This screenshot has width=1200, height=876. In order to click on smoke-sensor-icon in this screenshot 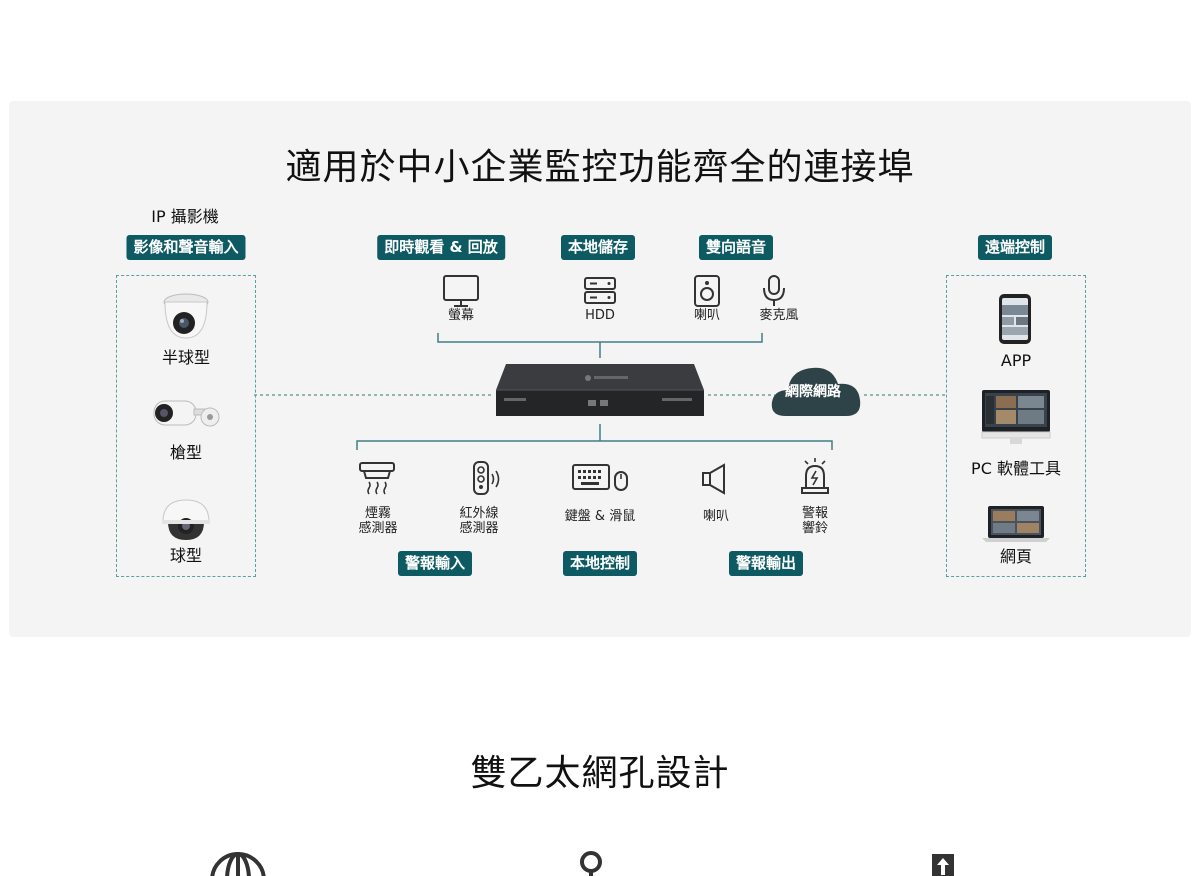, I will do `click(377, 478)`.